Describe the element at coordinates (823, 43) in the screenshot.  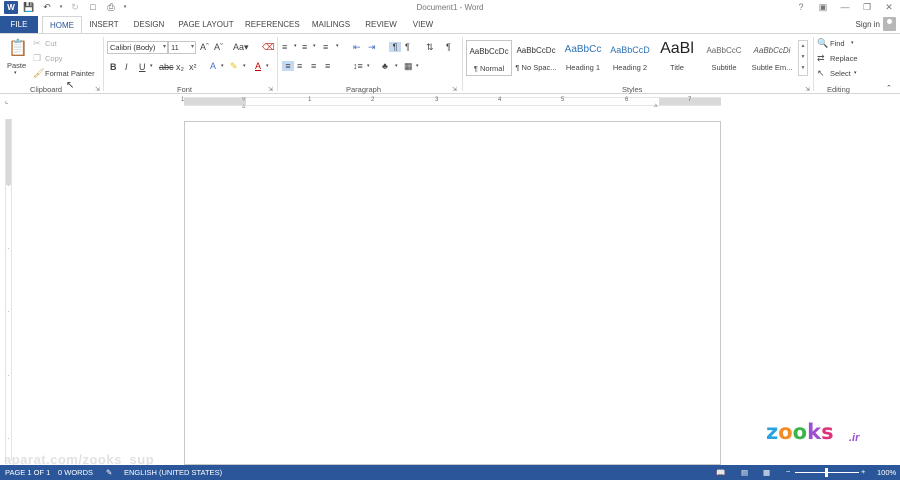
I see `binoculars-icon: 🔍` at that location.